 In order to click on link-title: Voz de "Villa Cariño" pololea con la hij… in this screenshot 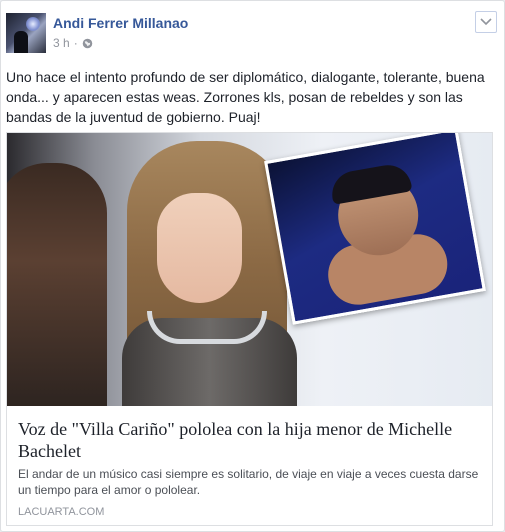, I will do `click(248, 440)`.